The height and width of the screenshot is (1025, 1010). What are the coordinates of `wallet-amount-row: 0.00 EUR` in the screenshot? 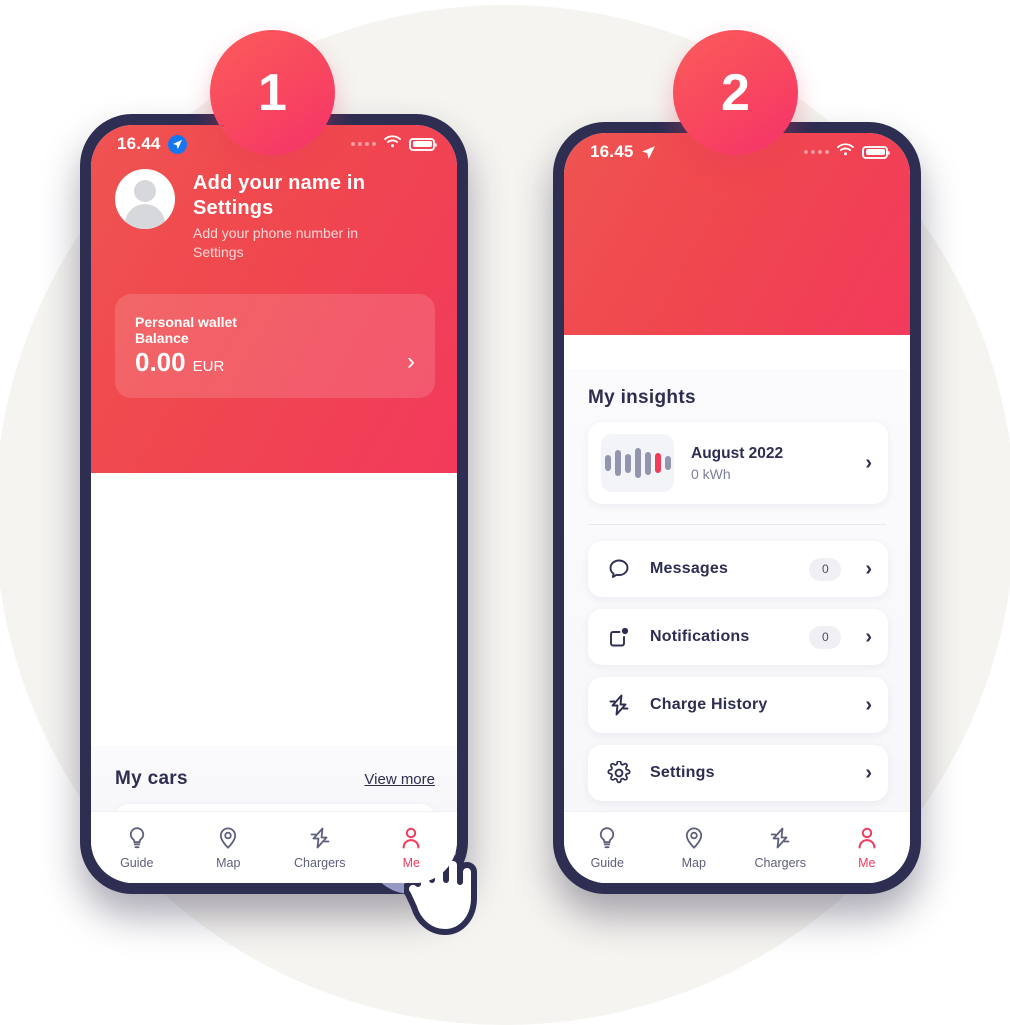 It's located at (179, 362).